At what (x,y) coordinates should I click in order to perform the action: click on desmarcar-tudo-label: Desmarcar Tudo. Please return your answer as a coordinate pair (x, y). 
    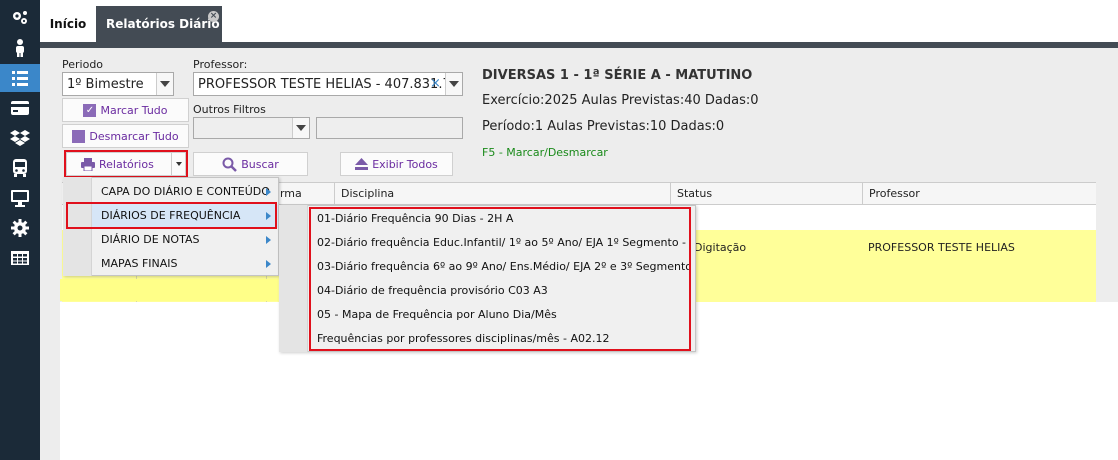
    Looking at the image, I should click on (134, 136).